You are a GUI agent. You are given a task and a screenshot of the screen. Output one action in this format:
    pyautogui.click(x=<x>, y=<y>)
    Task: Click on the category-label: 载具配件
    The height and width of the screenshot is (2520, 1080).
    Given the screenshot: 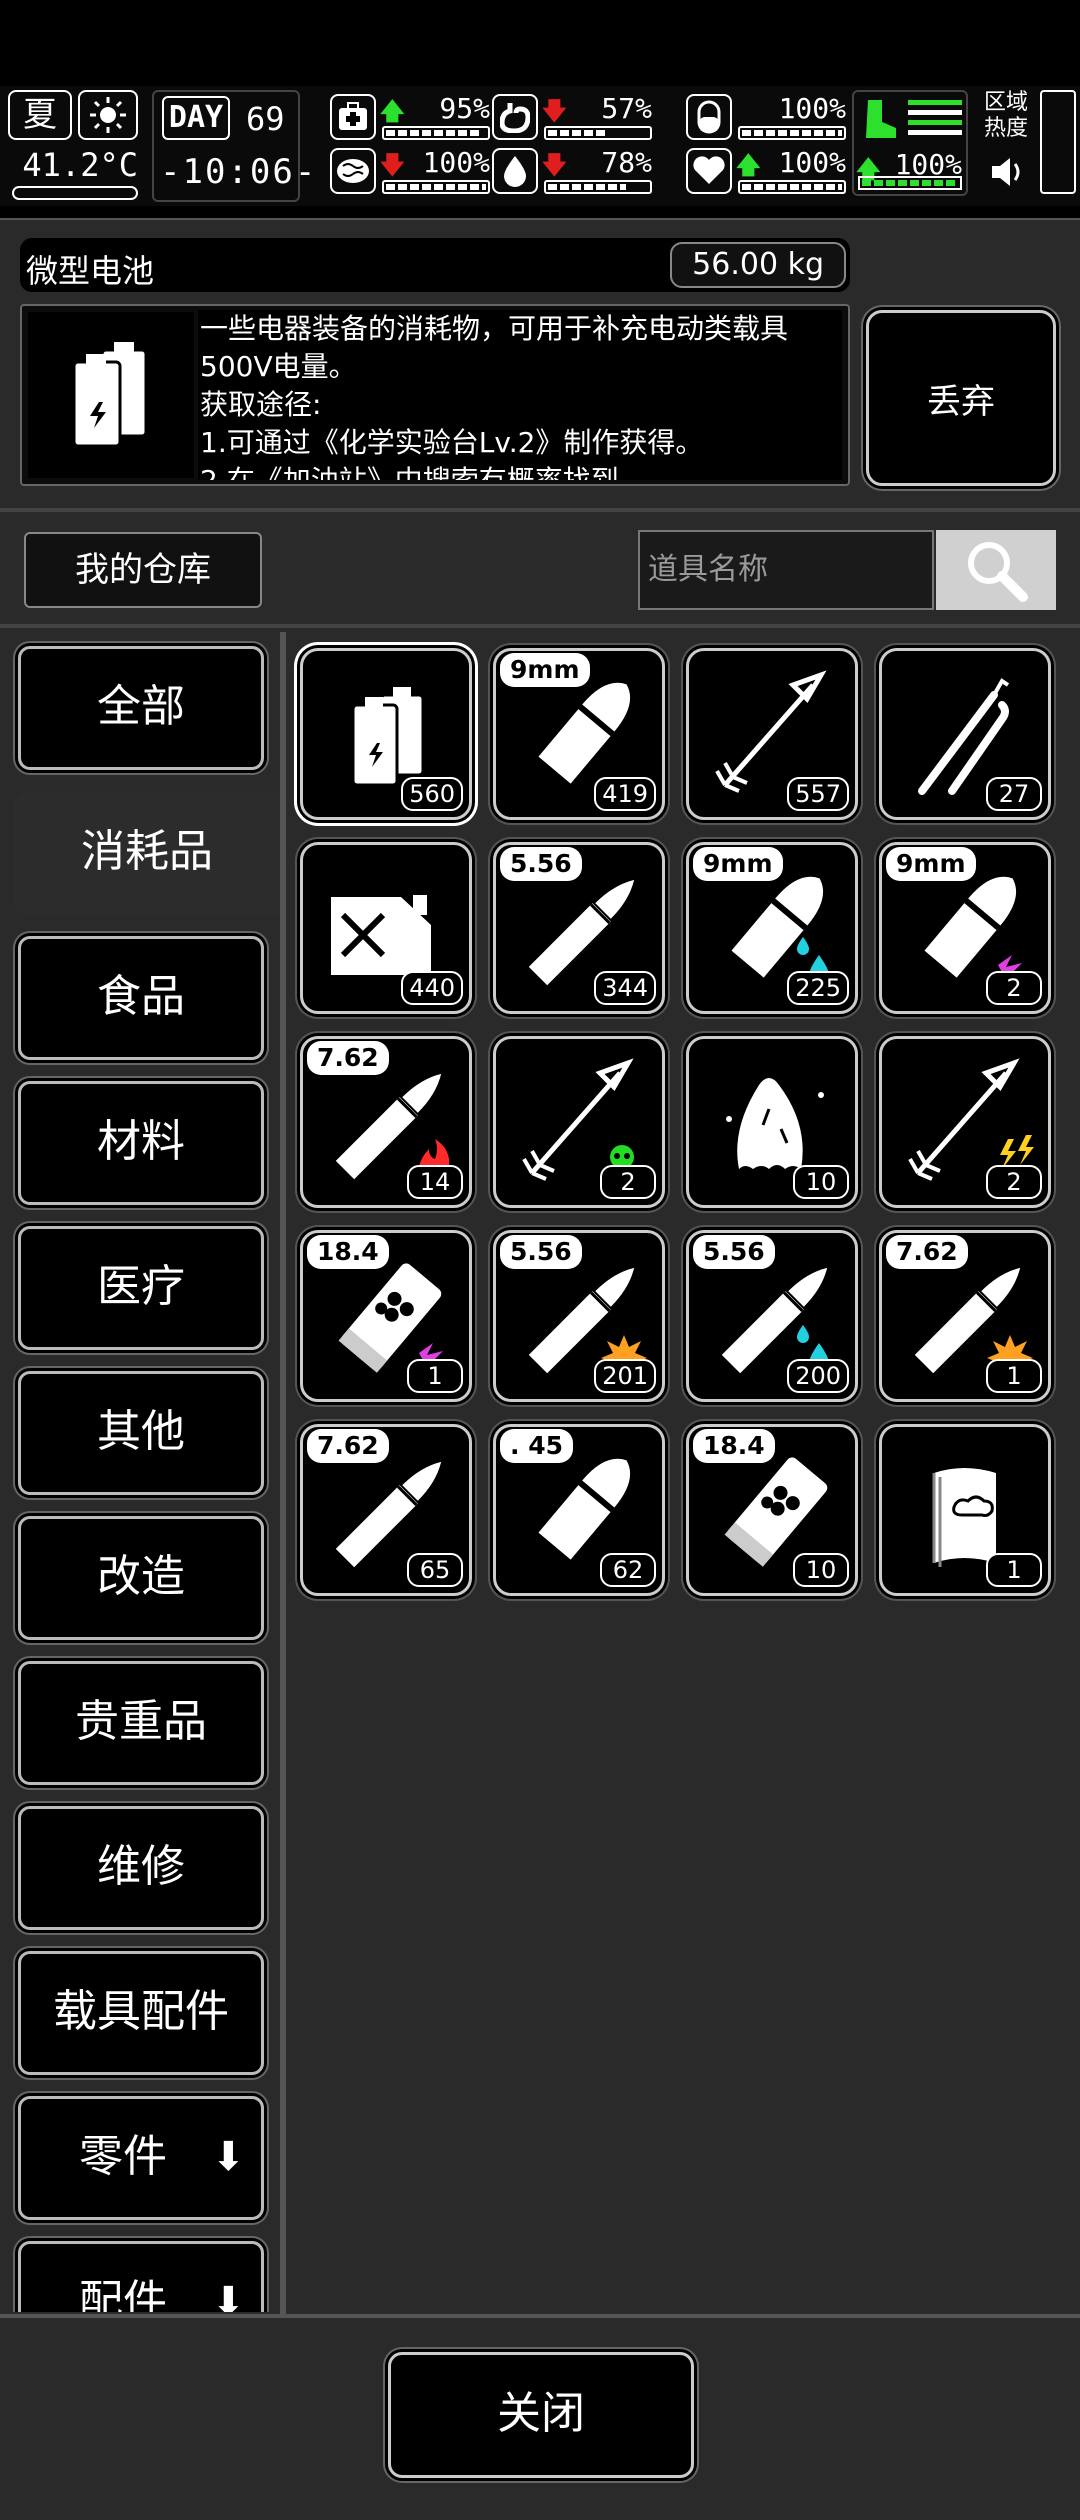 What is the action you would take?
    pyautogui.click(x=141, y=2011)
    